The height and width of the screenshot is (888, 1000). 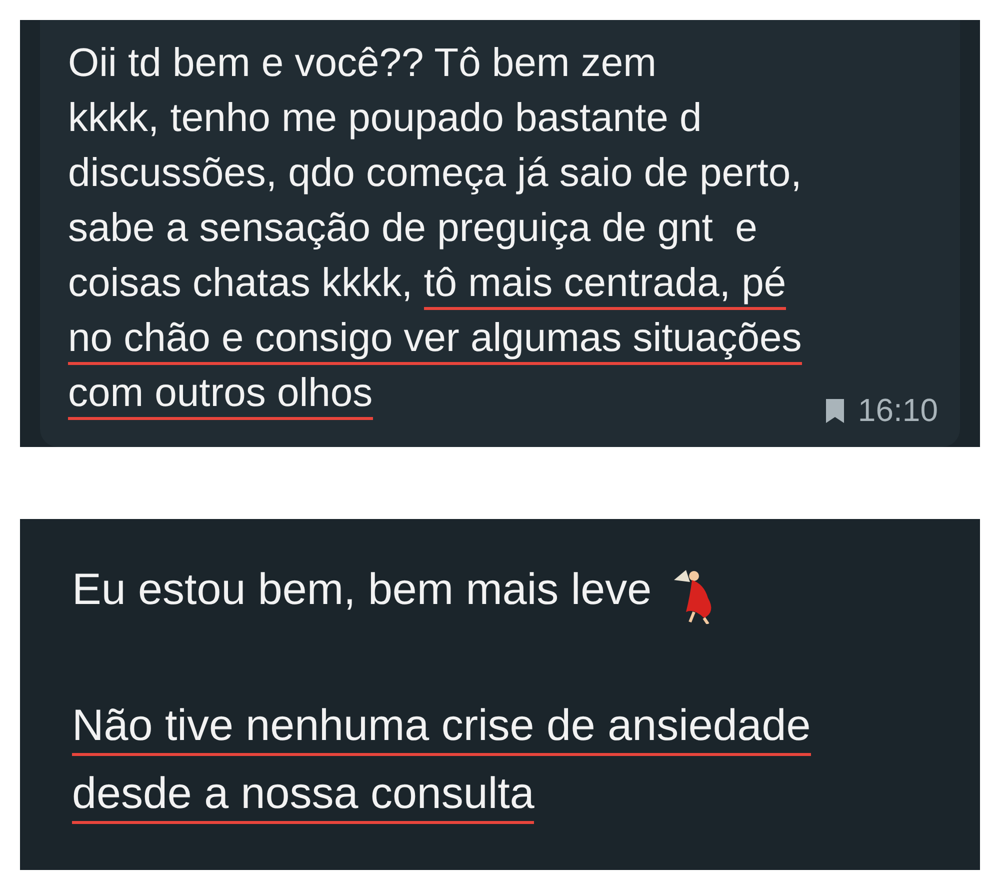 I want to click on message-text: no chão e consigo ver algumas situações, so click(x=435, y=340).